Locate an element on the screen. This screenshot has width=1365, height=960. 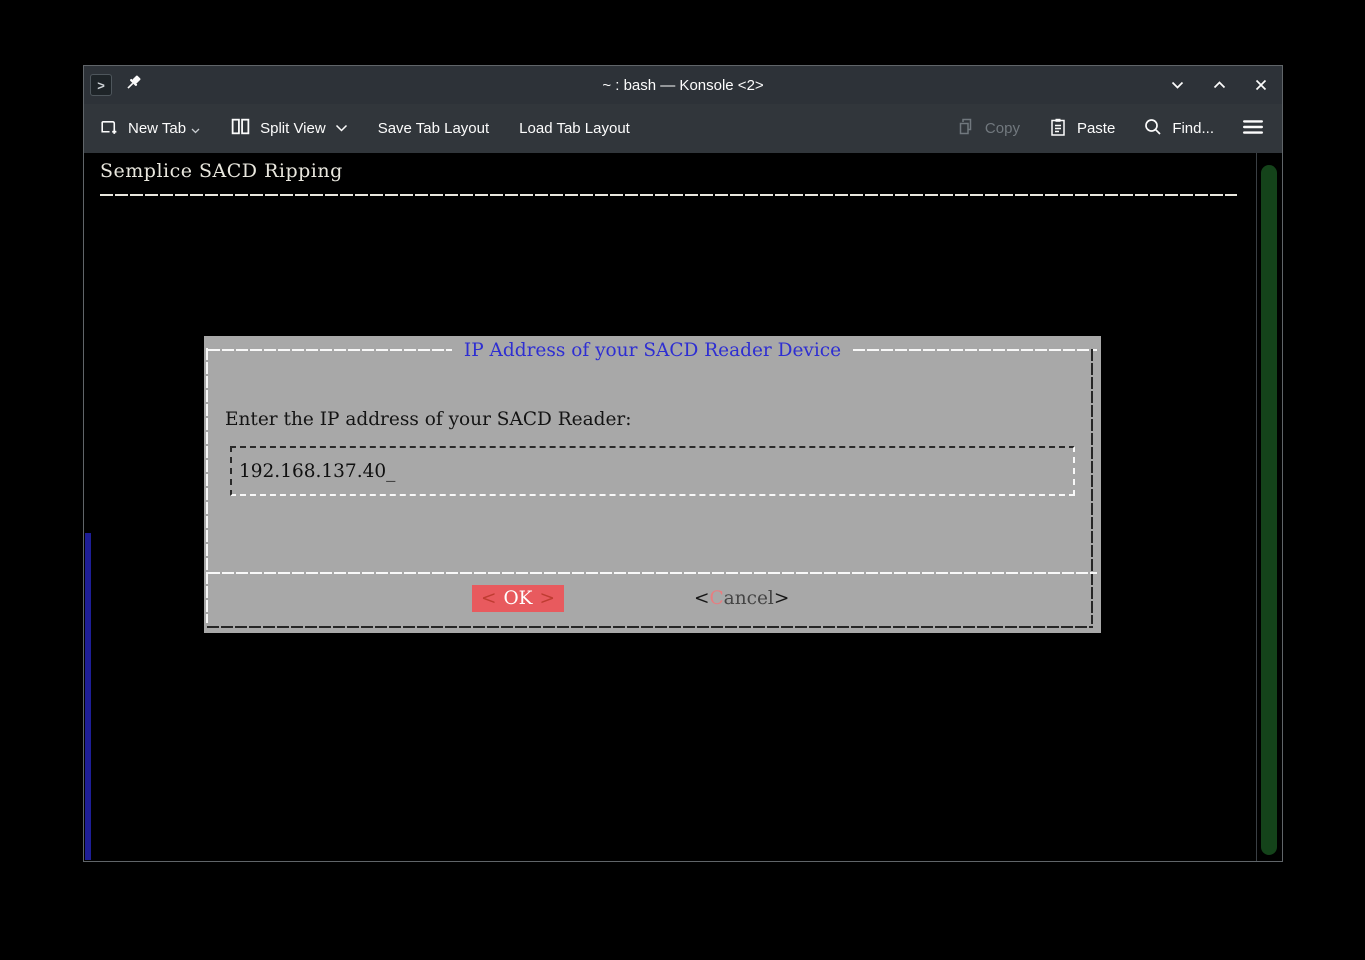
copy-icon is located at coordinates (966, 129).